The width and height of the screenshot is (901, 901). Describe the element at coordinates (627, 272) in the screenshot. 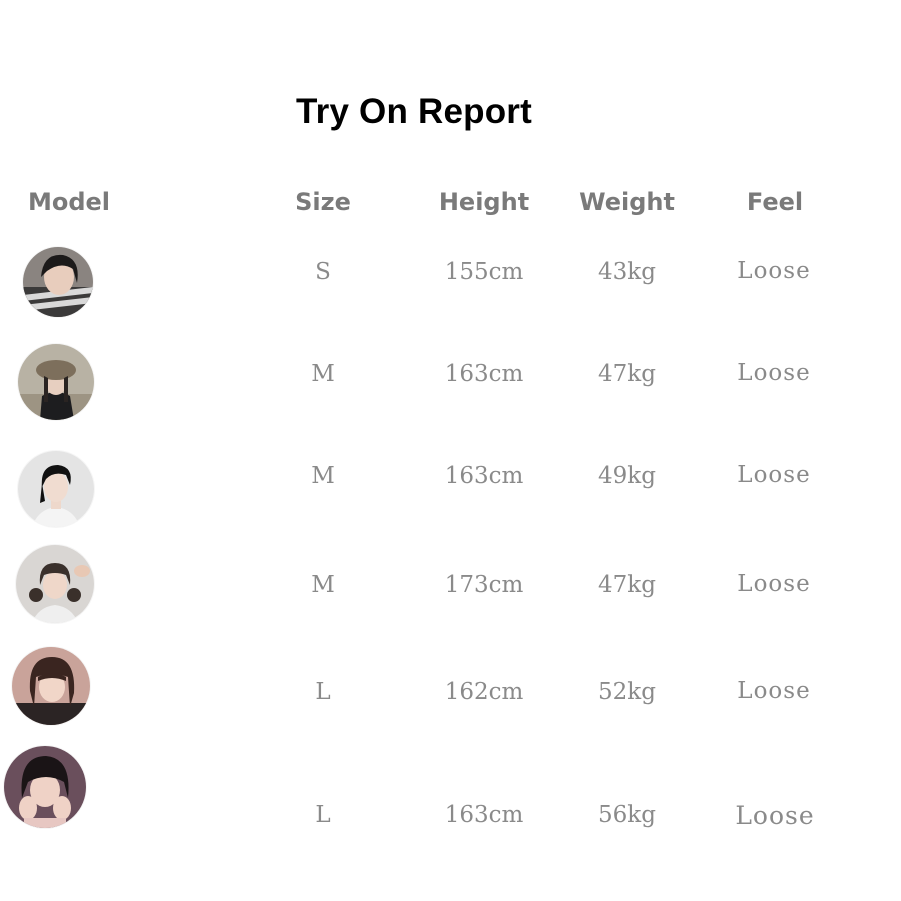

I see `weight-value: 43kg` at that location.